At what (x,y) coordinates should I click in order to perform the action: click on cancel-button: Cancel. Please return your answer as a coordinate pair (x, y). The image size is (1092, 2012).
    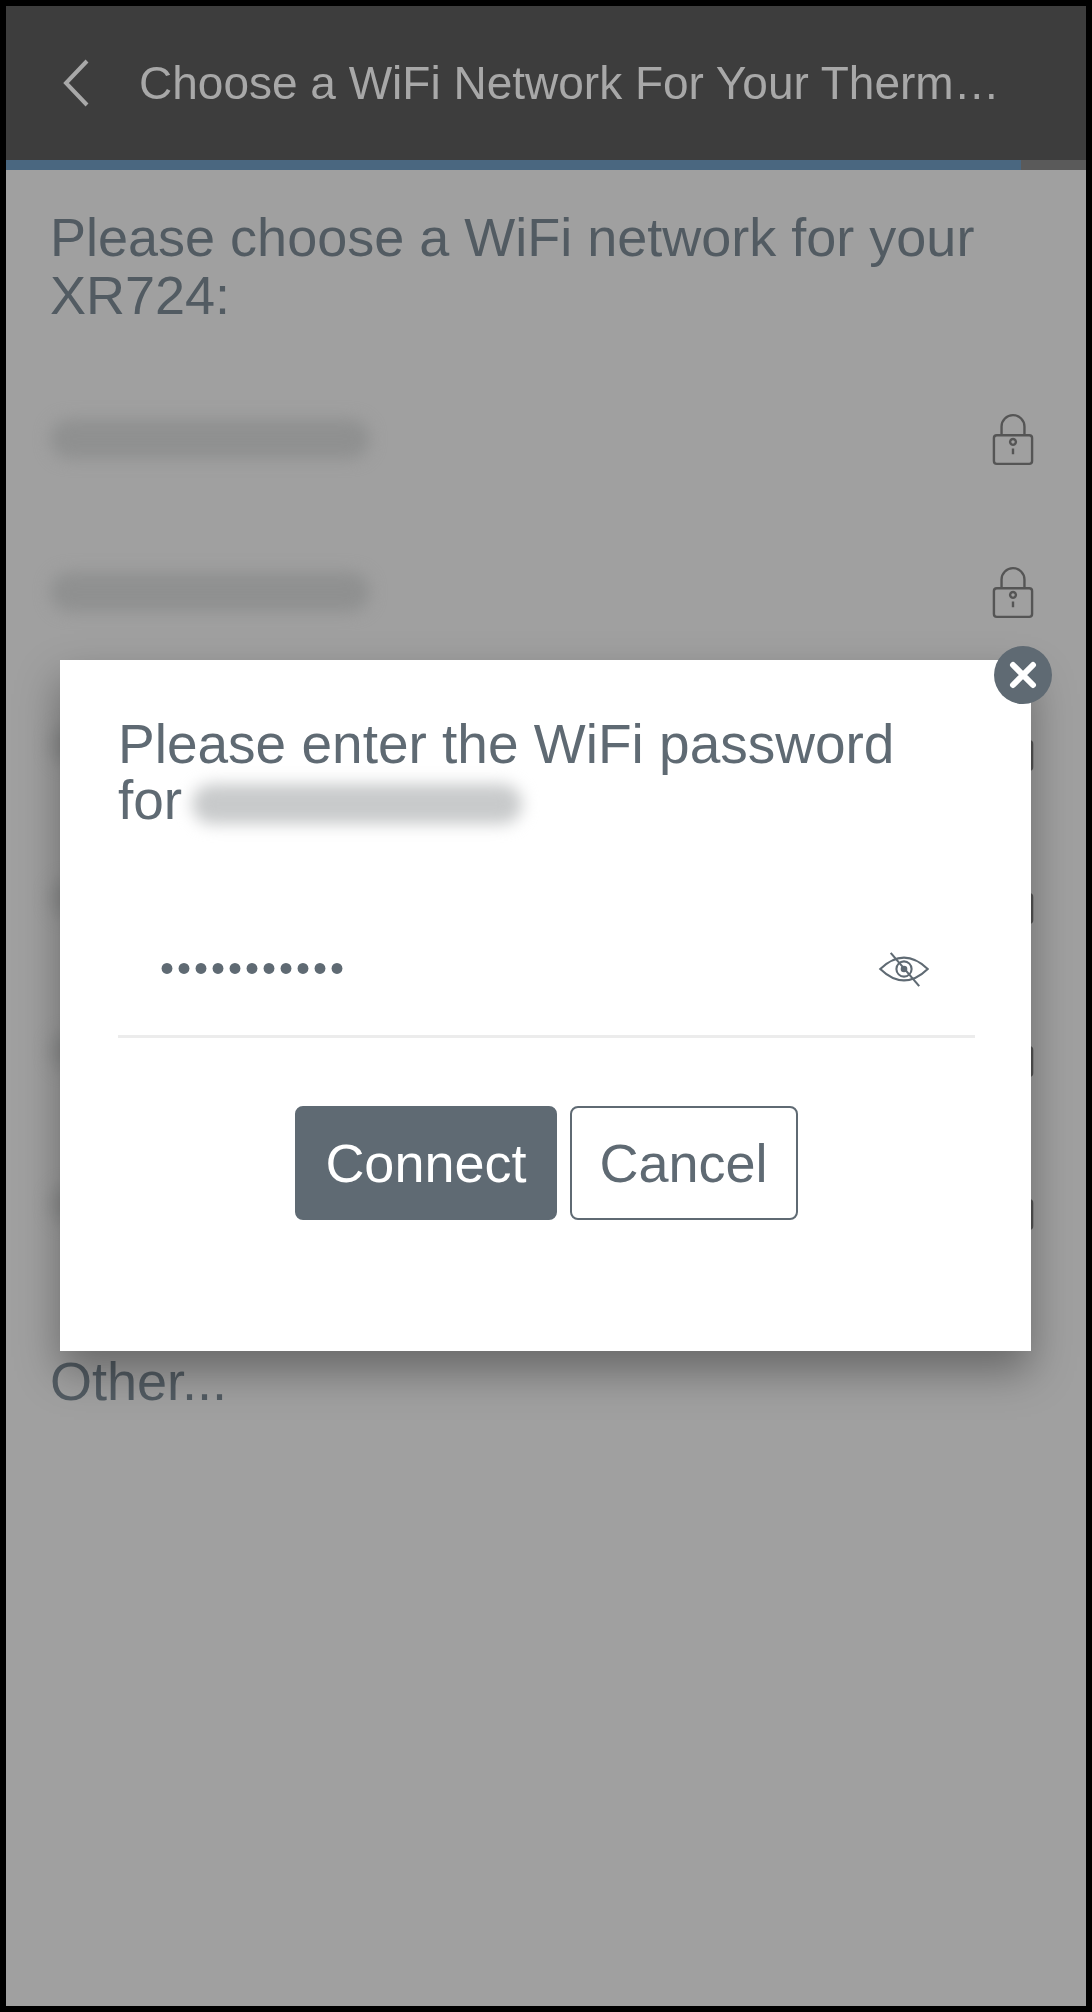
    Looking at the image, I should click on (683, 1163).